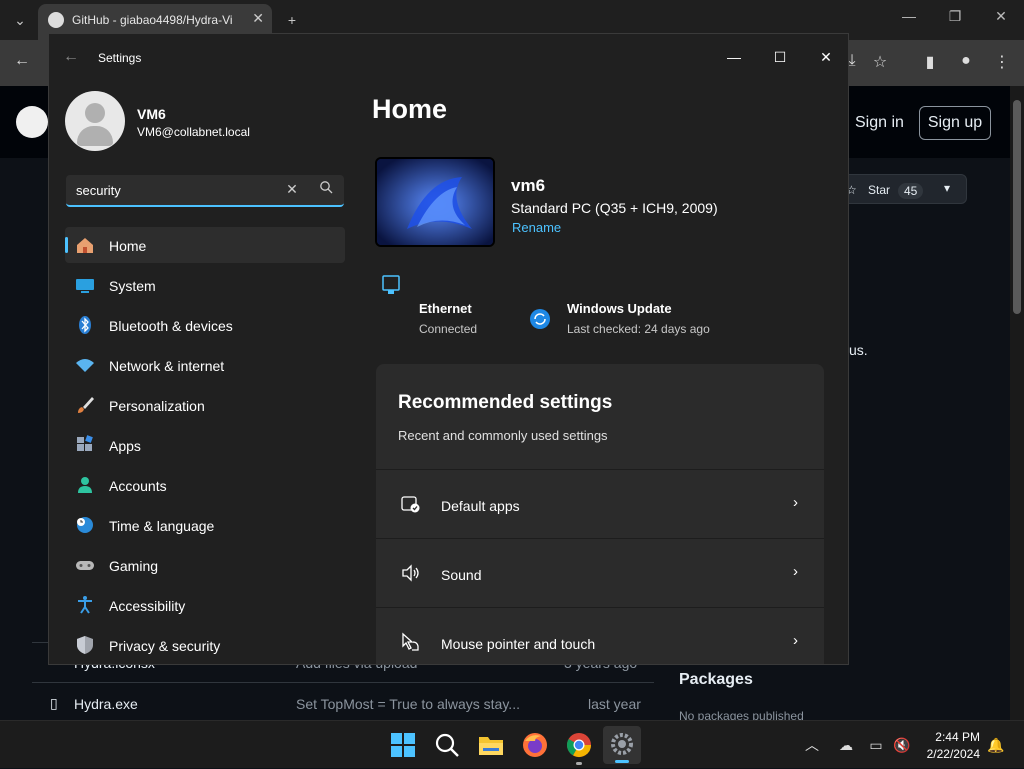 This screenshot has height=769, width=1024. What do you see at coordinates (258, 18) in the screenshot?
I see `tab-close-icon: ✕` at bounding box center [258, 18].